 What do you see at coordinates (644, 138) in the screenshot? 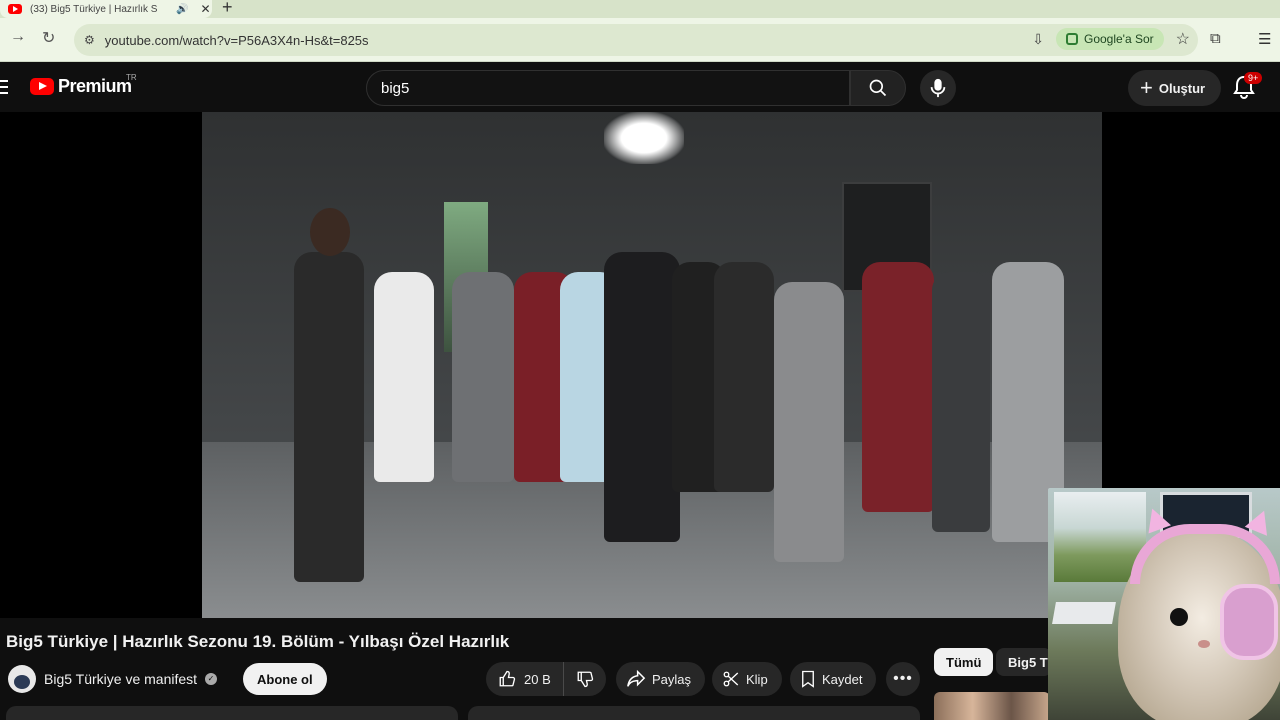
I see `video-lamp` at bounding box center [644, 138].